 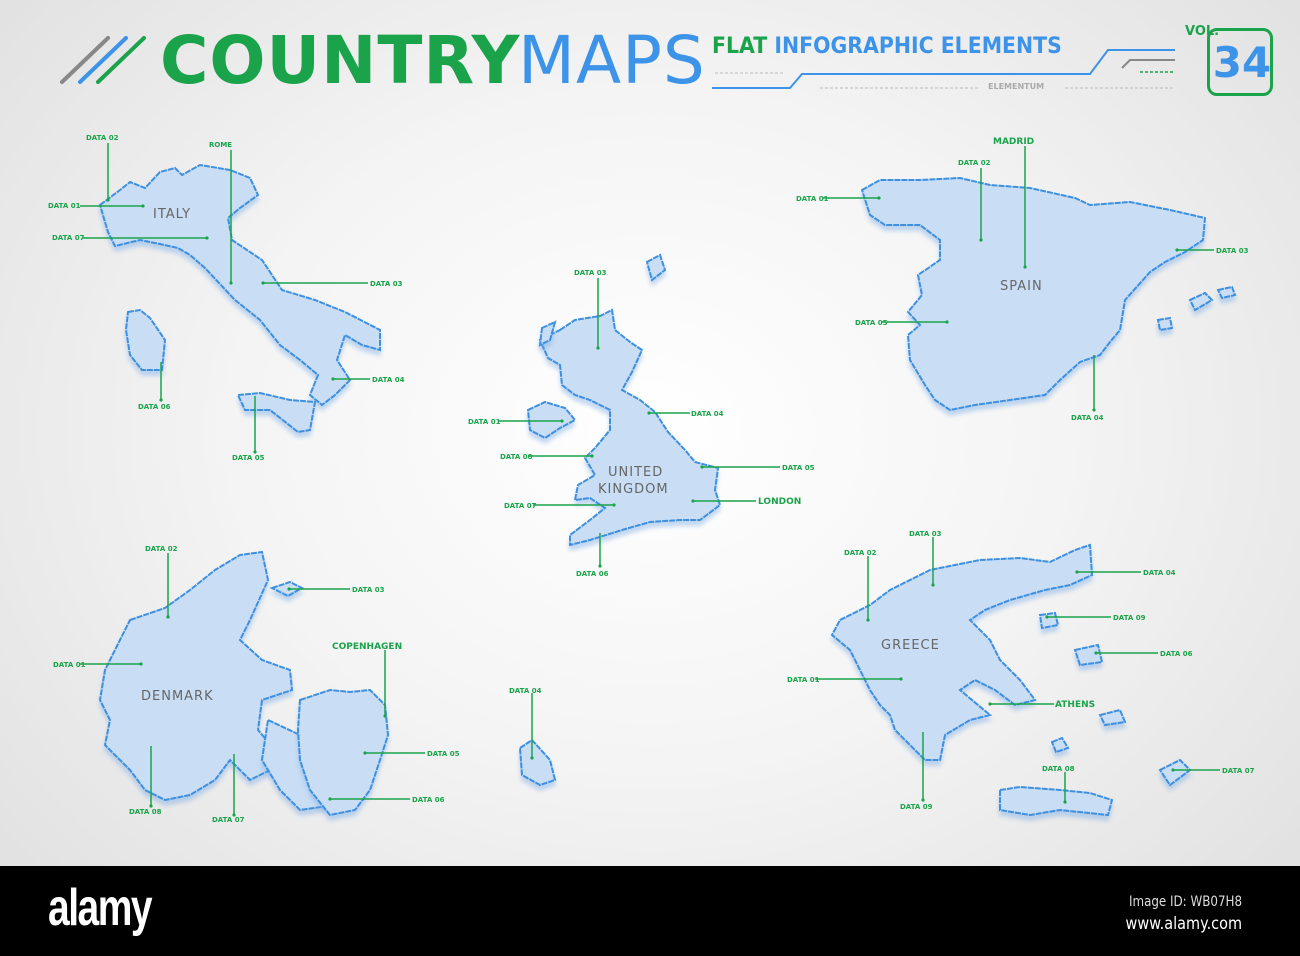 What do you see at coordinates (1185, 902) in the screenshot?
I see `image-id: Image ID: WB07H8` at bounding box center [1185, 902].